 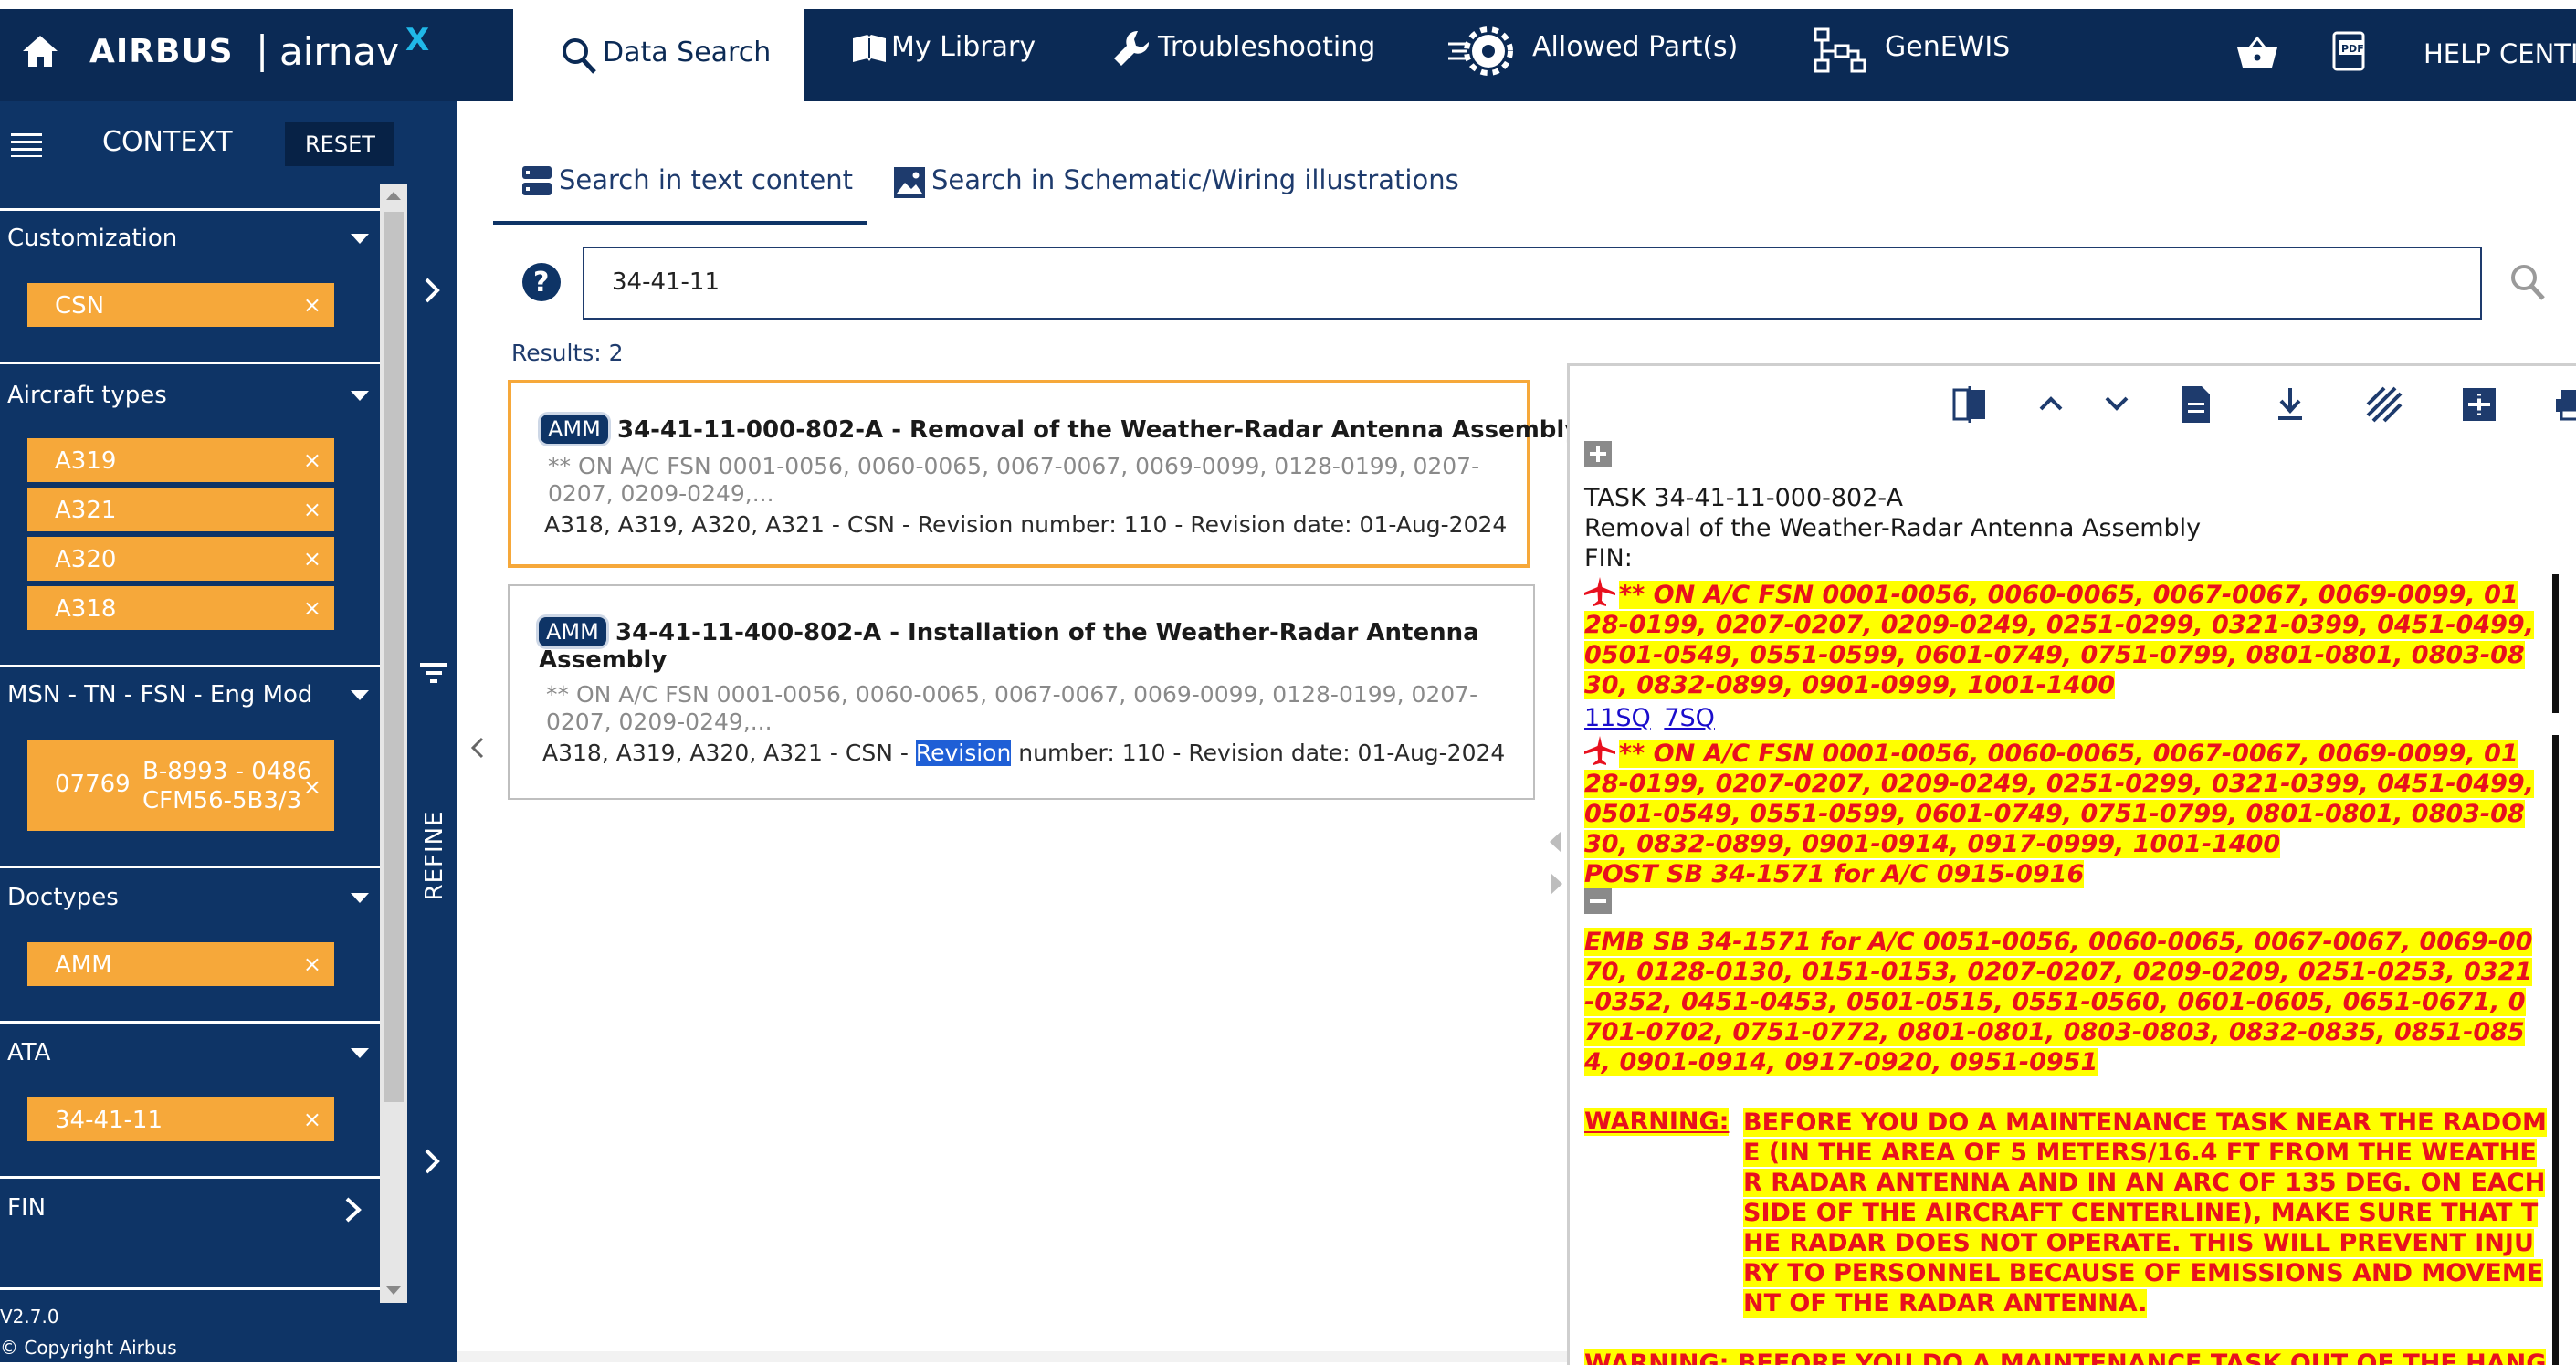 What do you see at coordinates (180, 964) in the screenshot?
I see `filter-chip: AMM ×` at bounding box center [180, 964].